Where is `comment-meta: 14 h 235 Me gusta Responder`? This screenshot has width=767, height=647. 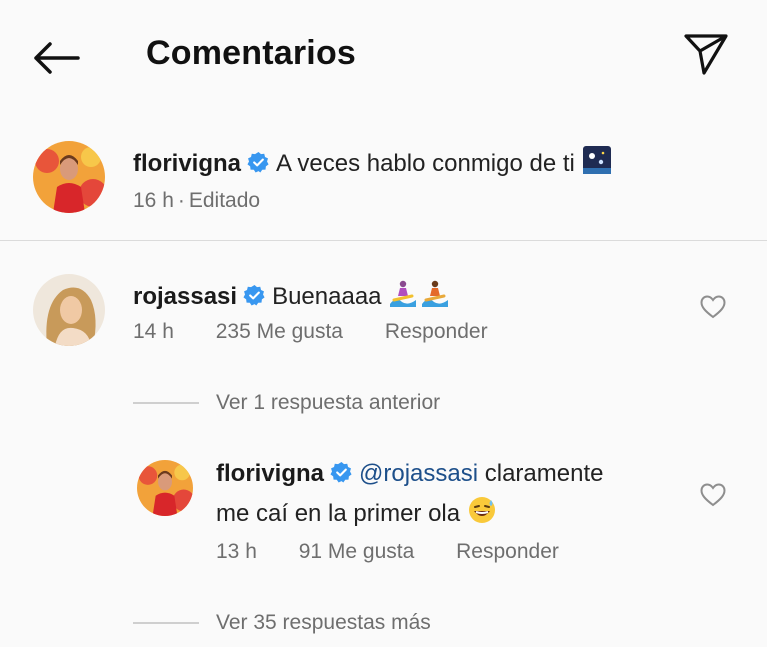
comment-meta: 14 h 235 Me gusta Responder is located at coordinates (310, 332).